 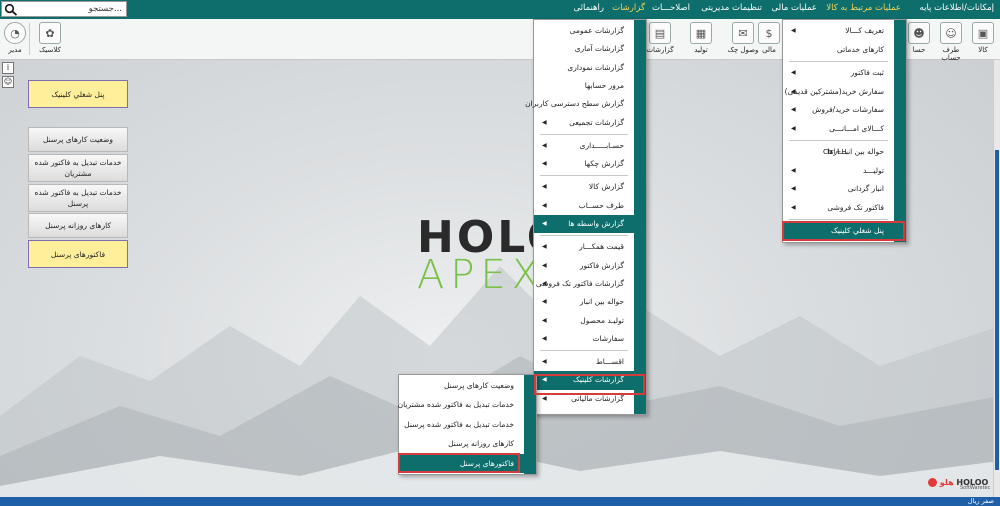 What do you see at coordinates (78, 168) in the screenshot?
I see `customer-invoiced-services-button: خدمات تبدیل به فاکتور شده مشتریان` at bounding box center [78, 168].